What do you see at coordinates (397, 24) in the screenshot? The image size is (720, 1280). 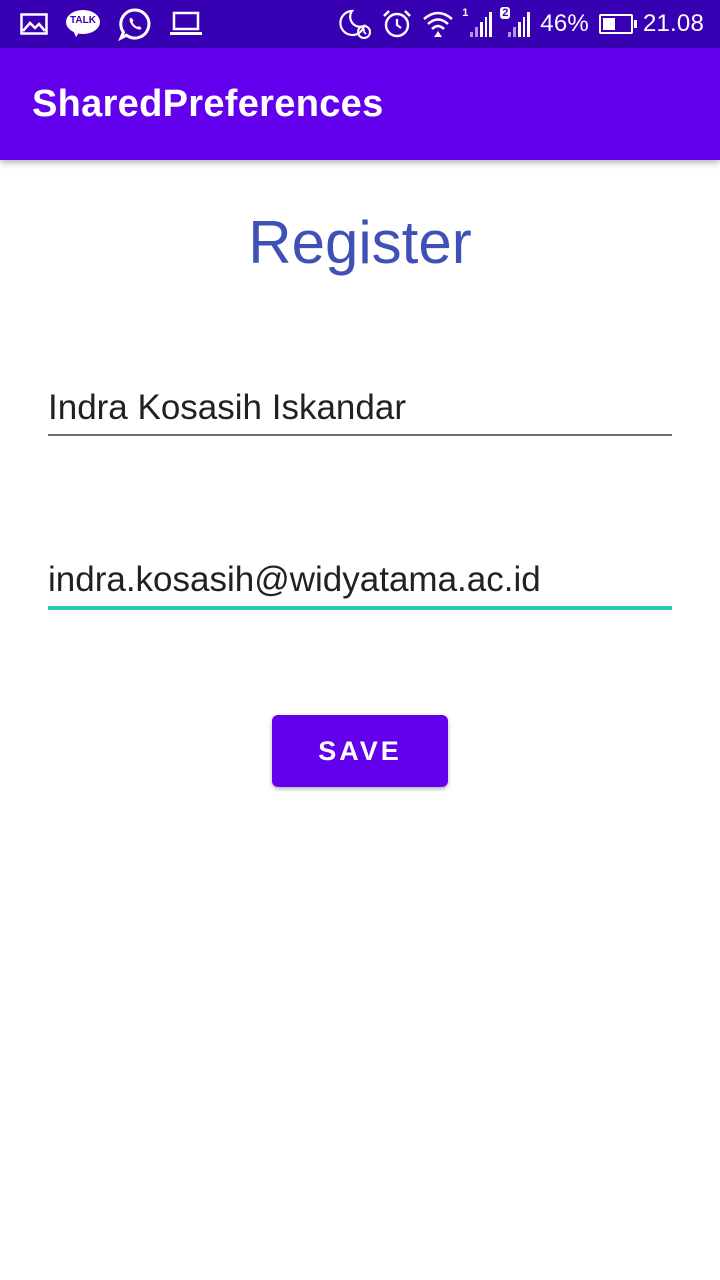 I see `alarm-clock-icon` at bounding box center [397, 24].